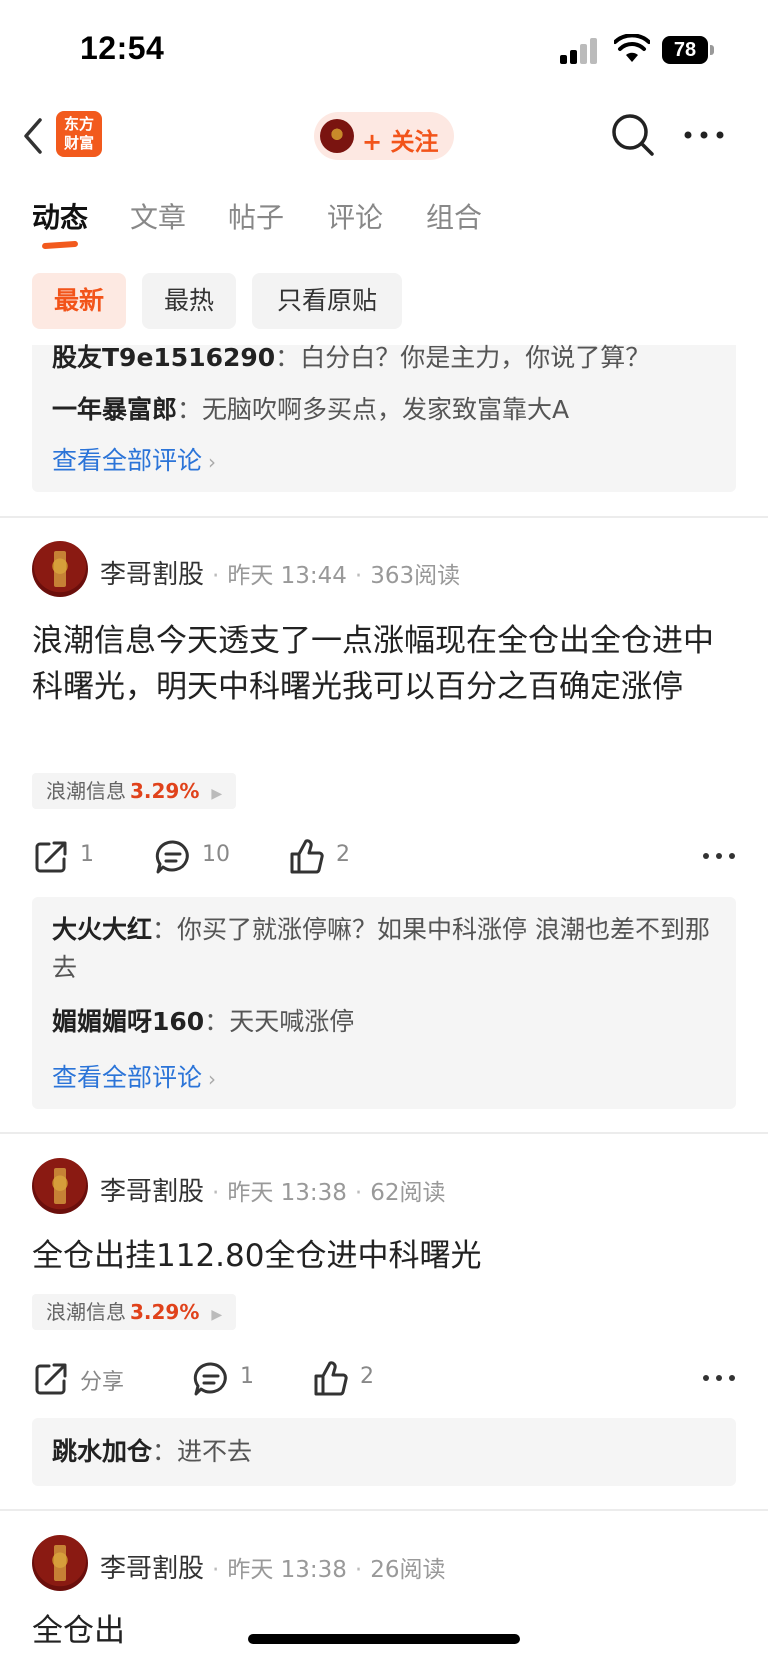  What do you see at coordinates (685, 50) in the screenshot?
I see `battery-level: 78` at bounding box center [685, 50].